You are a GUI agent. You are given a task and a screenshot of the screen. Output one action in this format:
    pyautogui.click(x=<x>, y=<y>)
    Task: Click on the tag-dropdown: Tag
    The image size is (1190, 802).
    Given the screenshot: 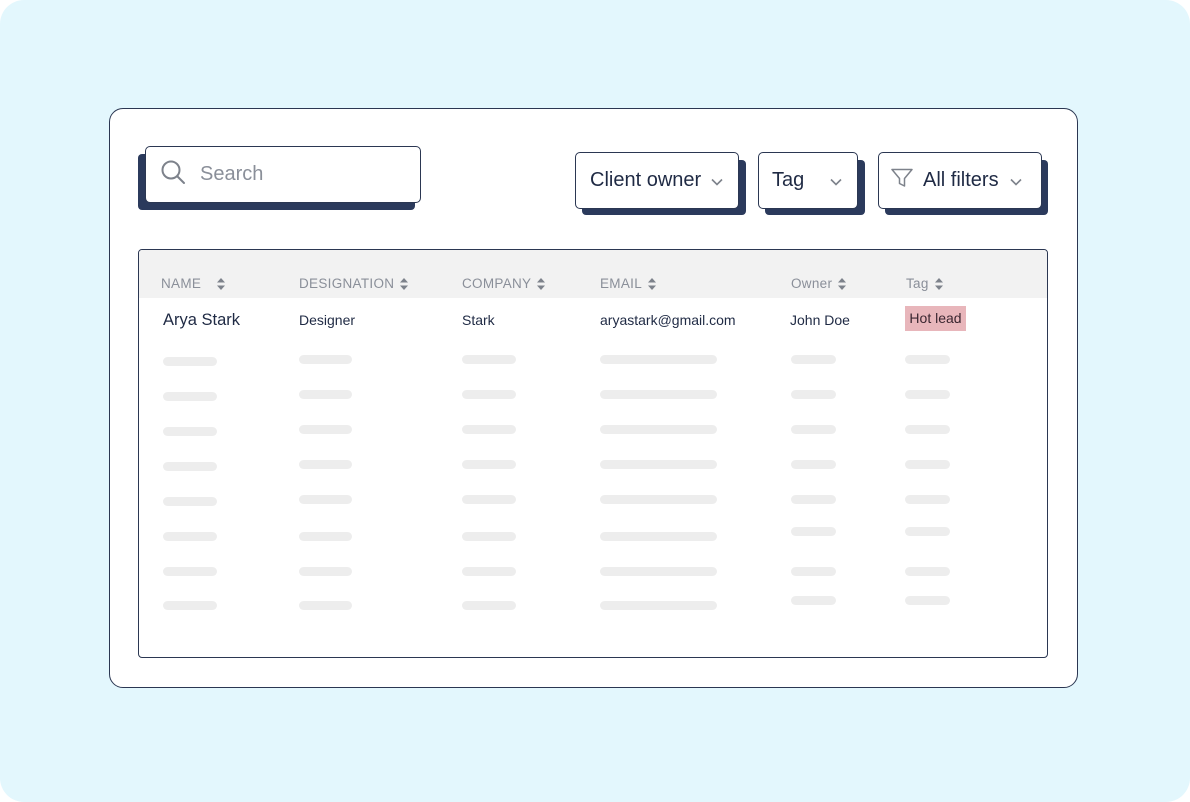 What is the action you would take?
    pyautogui.click(x=808, y=180)
    